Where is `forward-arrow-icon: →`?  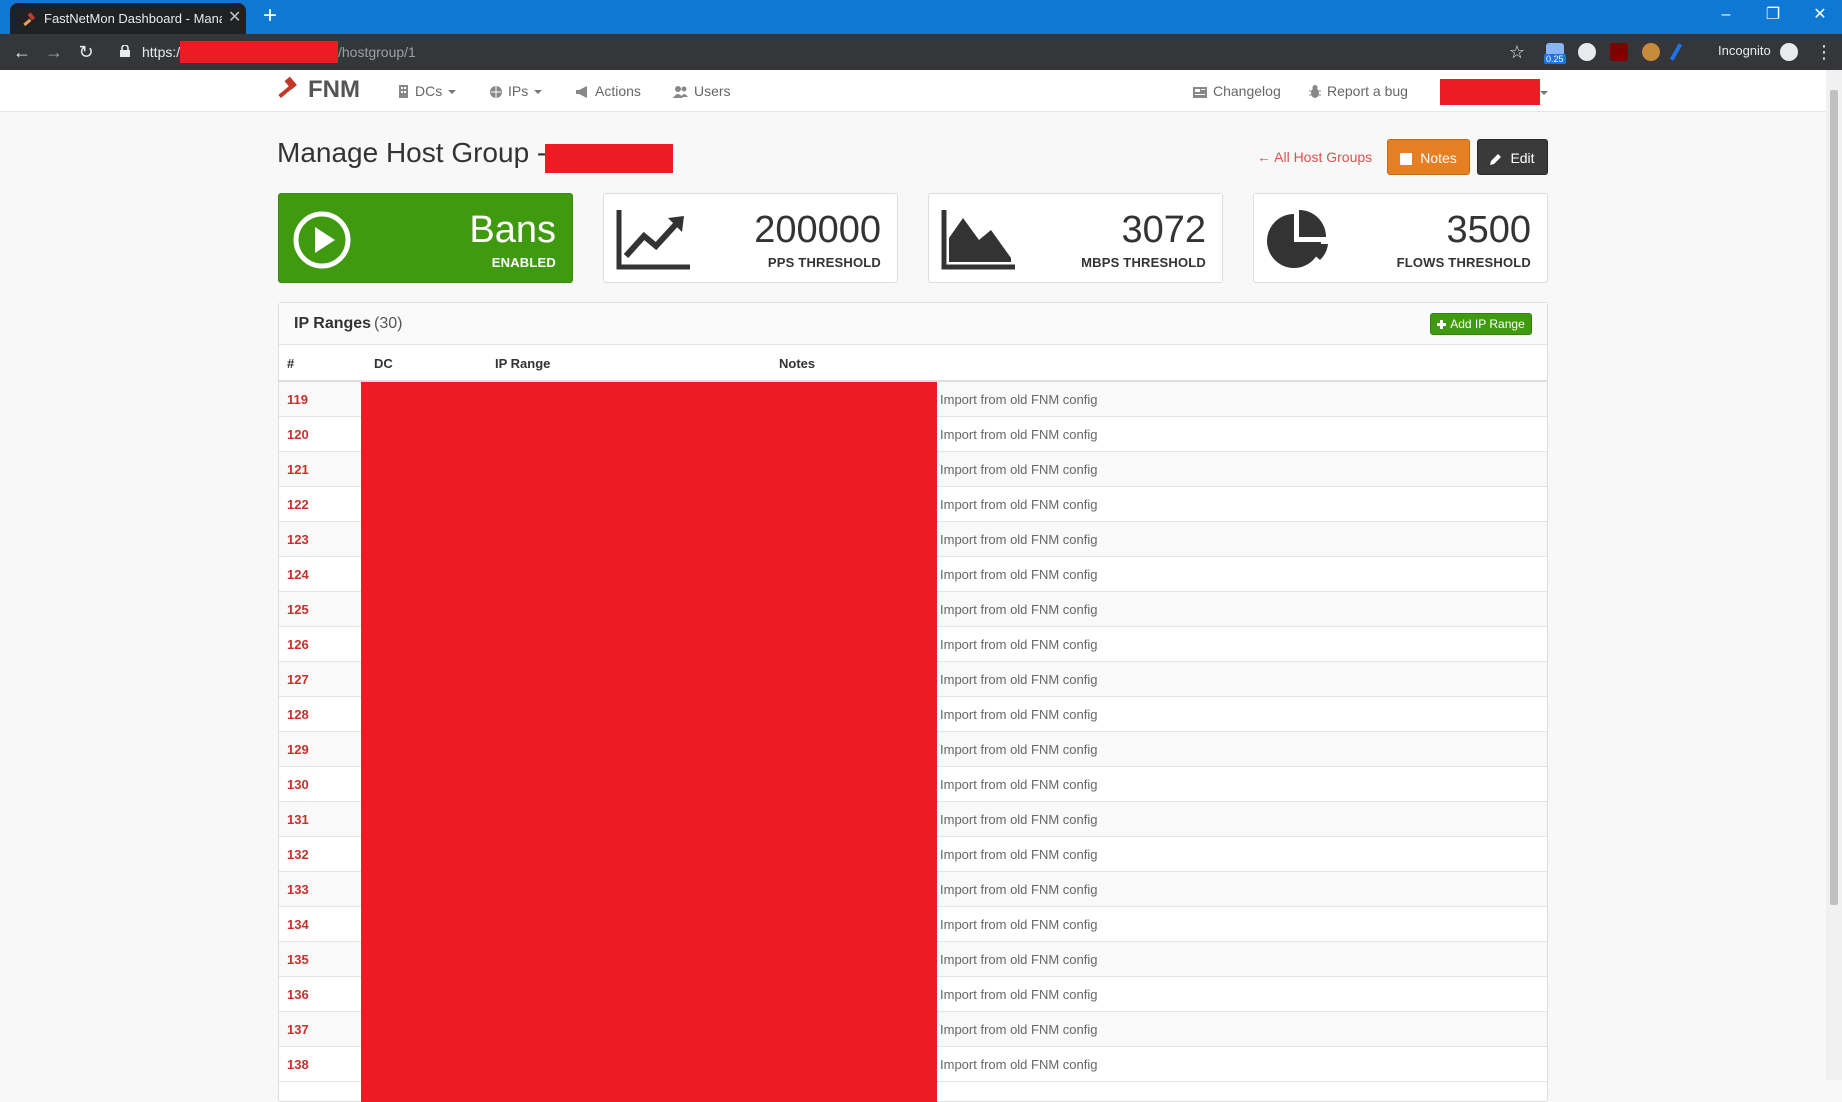 forward-arrow-icon: → is located at coordinates (54, 52).